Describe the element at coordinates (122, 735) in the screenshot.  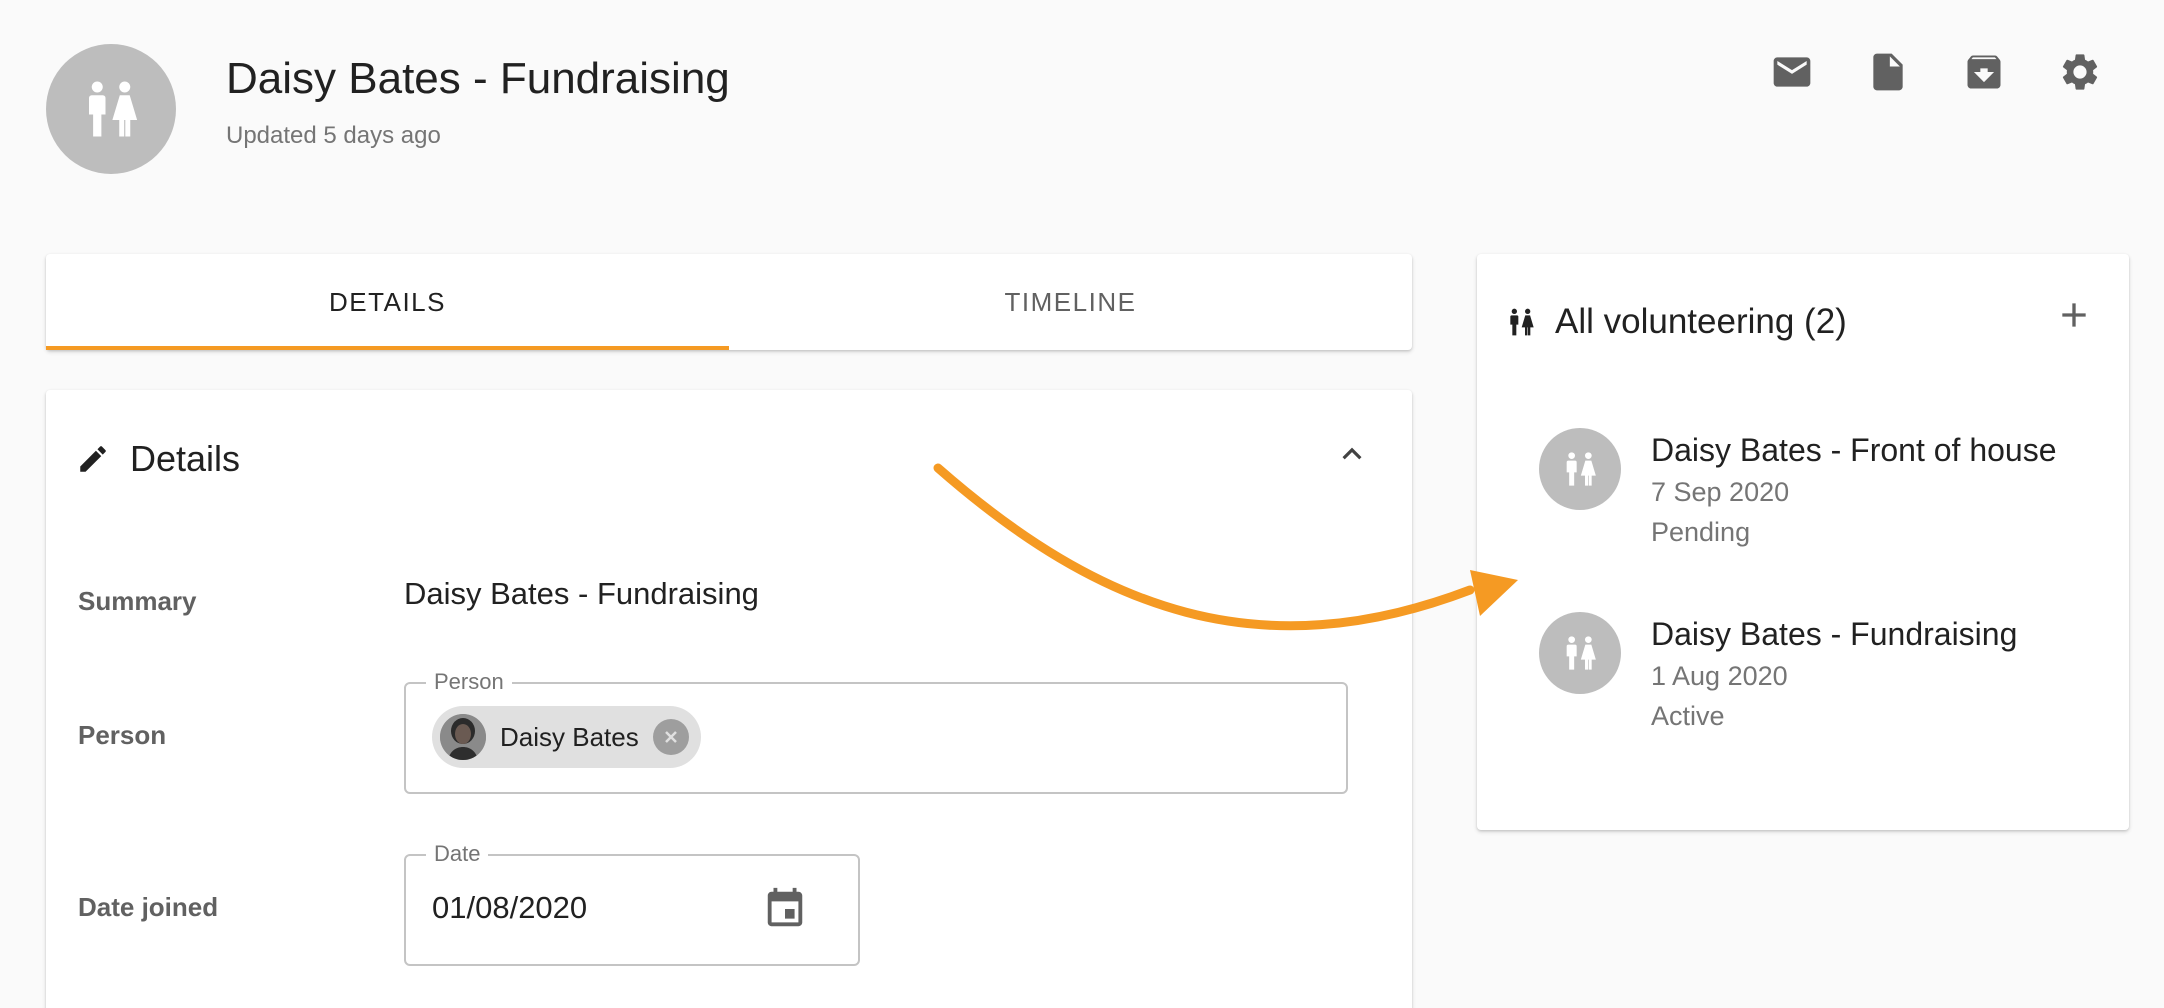
I see `person-label: Person` at that location.